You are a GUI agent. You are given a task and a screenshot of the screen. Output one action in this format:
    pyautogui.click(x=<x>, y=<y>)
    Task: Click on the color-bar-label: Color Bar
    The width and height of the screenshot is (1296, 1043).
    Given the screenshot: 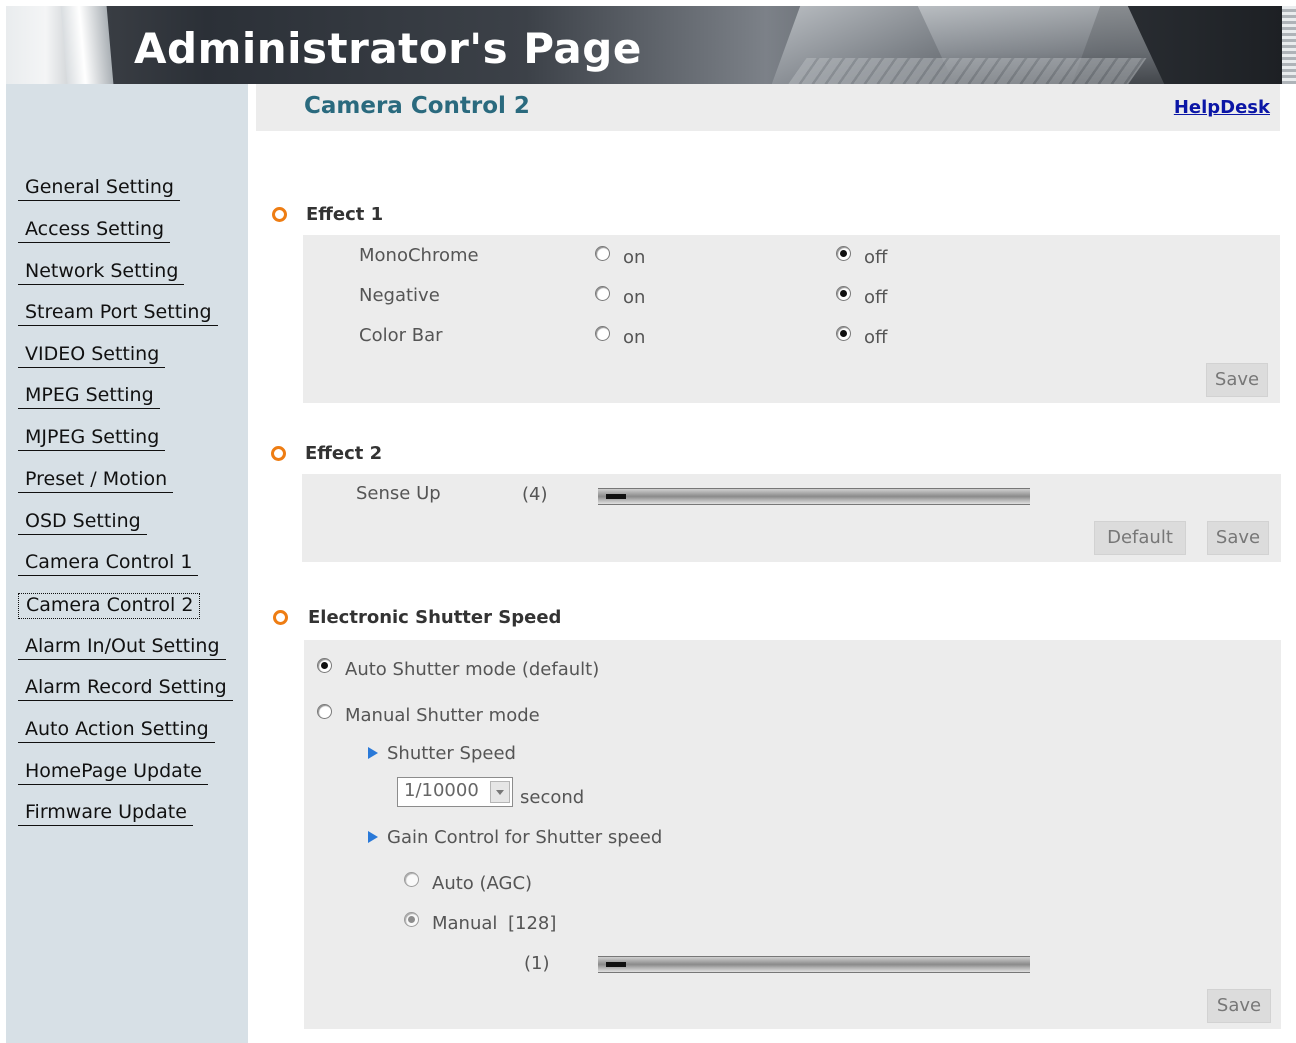 What is the action you would take?
    pyautogui.click(x=401, y=335)
    